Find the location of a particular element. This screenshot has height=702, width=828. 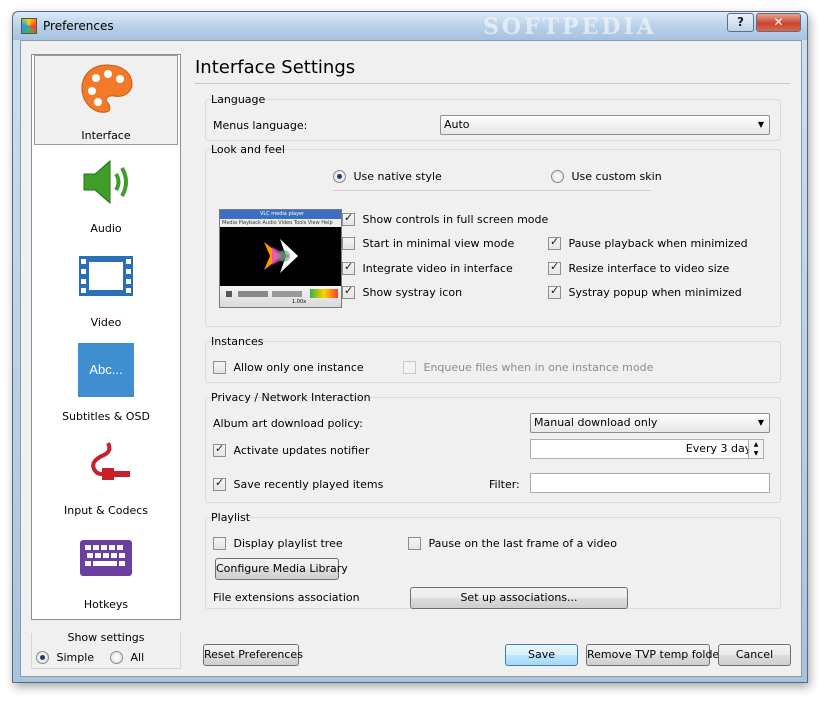

menus-language-value: Auto is located at coordinates (457, 124).